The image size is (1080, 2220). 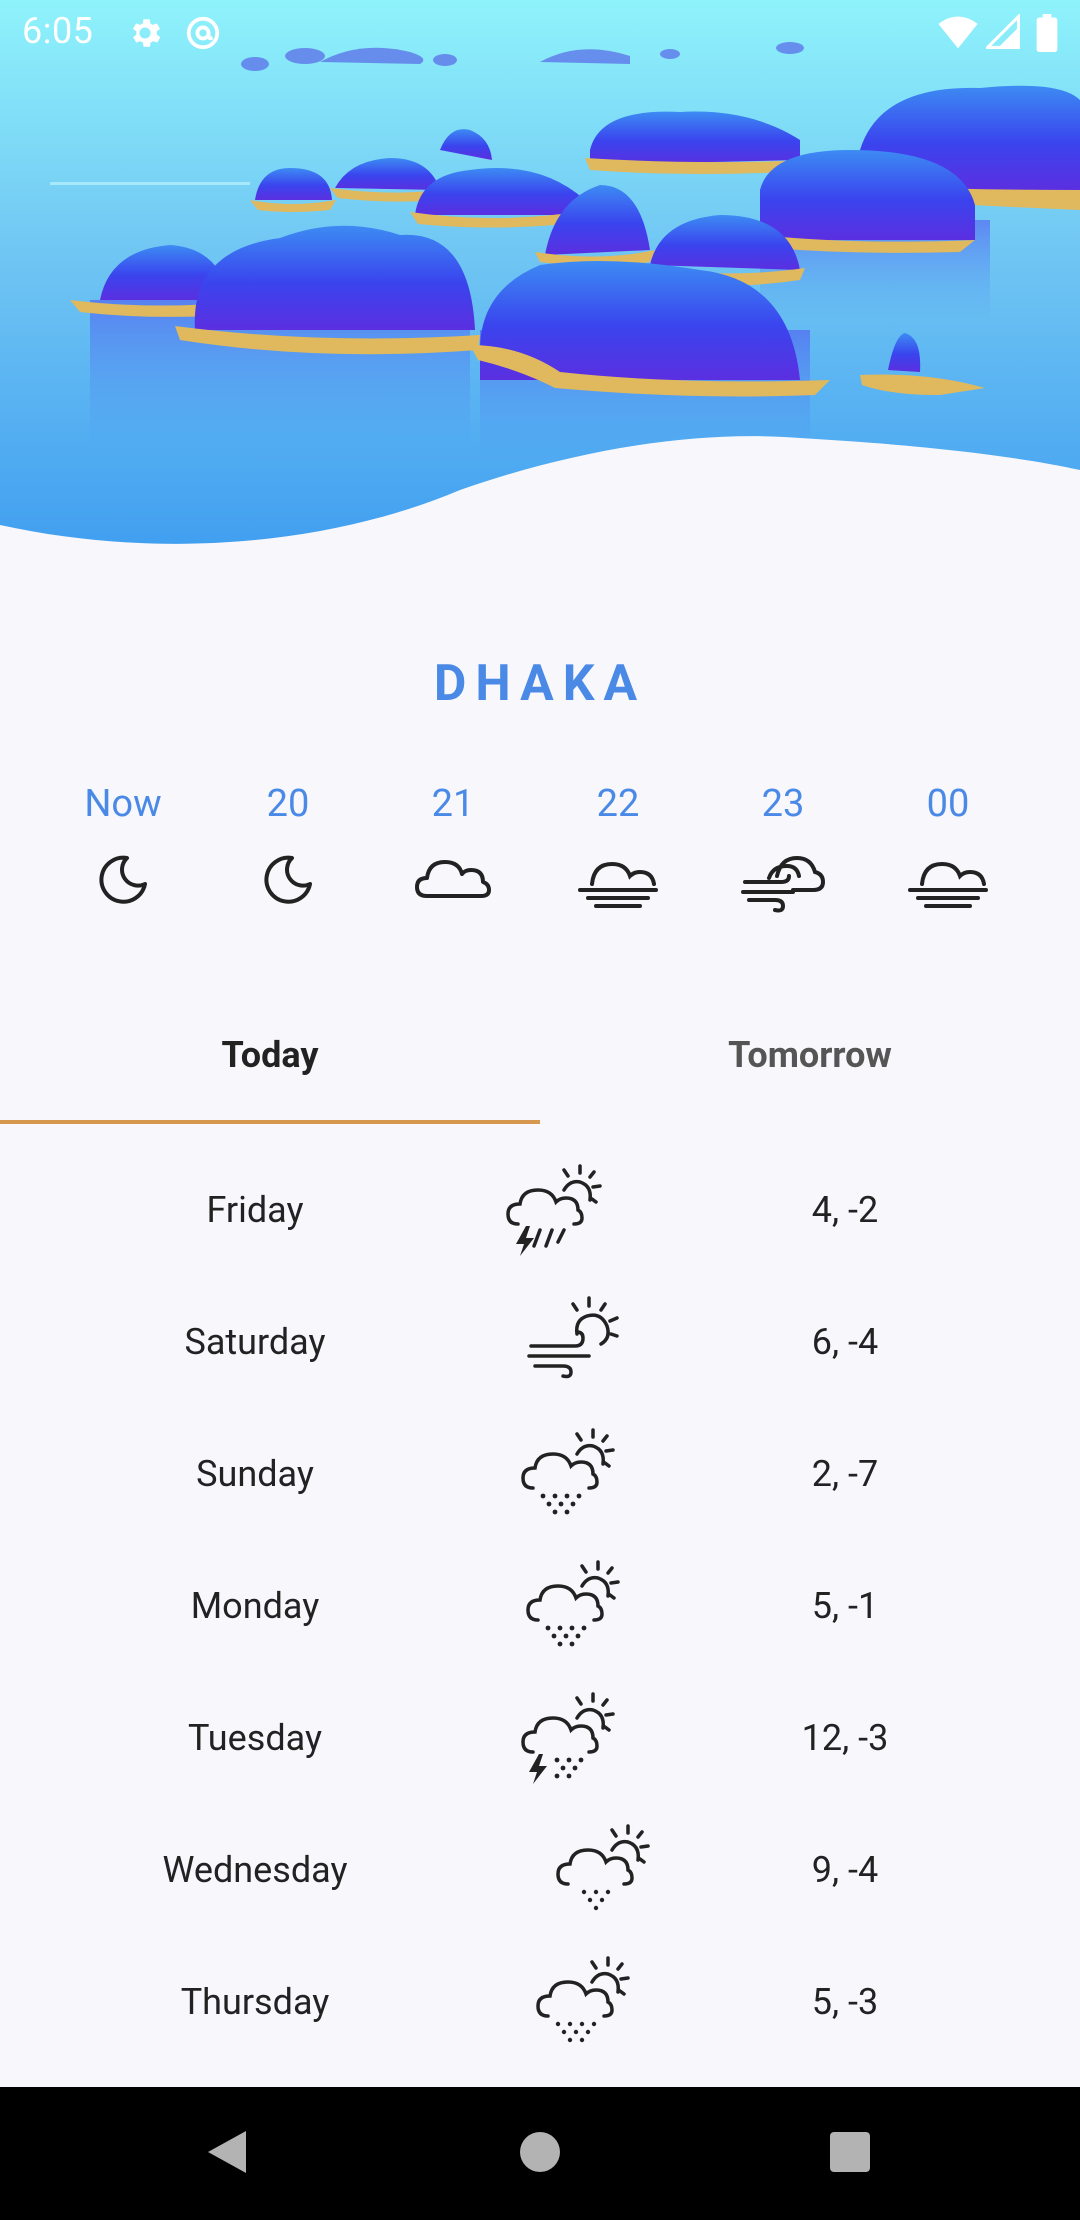 What do you see at coordinates (453, 879) in the screenshot?
I see `cloud-icon` at bounding box center [453, 879].